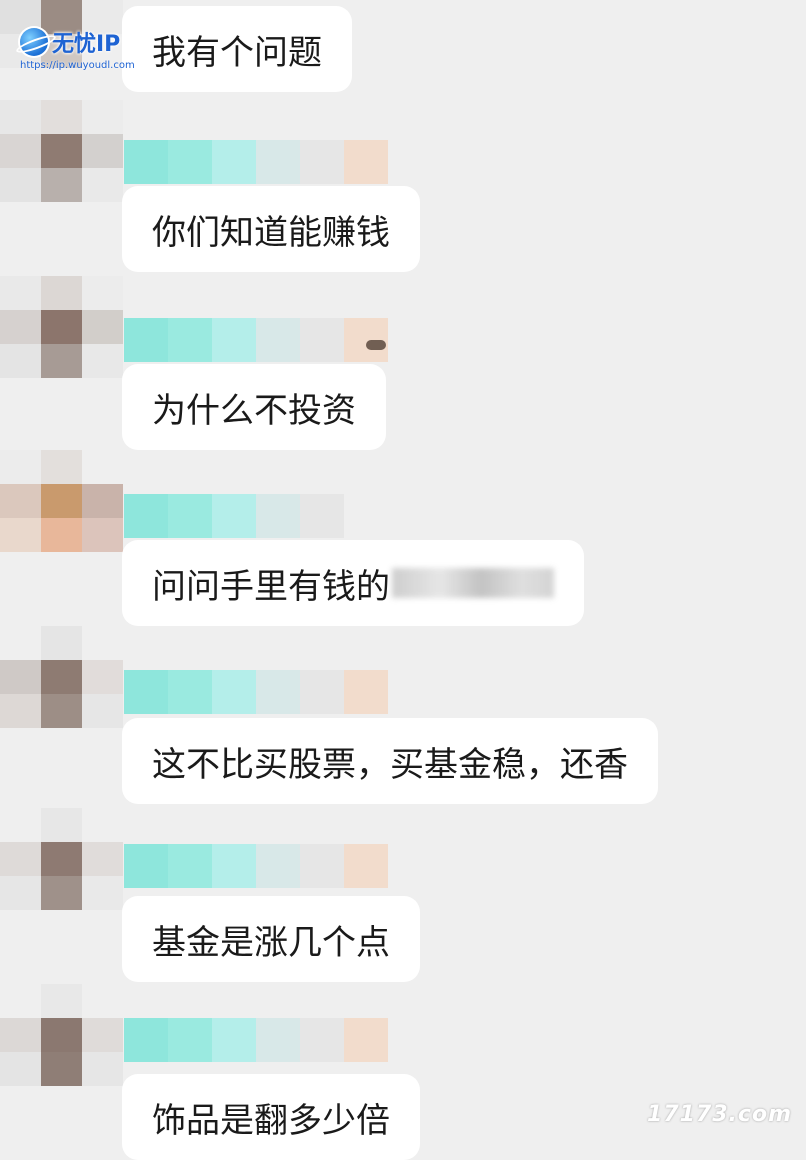 The image size is (806, 1160). I want to click on message-bubble: 基金是涨几个点, so click(271, 939).